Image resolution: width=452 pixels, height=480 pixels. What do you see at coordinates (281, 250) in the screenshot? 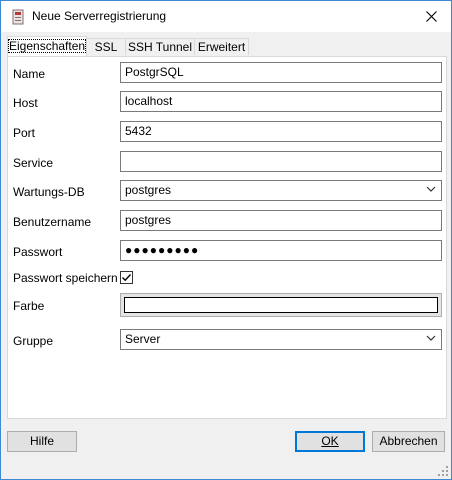
I see `password-input: ●●●●●●●●●` at bounding box center [281, 250].